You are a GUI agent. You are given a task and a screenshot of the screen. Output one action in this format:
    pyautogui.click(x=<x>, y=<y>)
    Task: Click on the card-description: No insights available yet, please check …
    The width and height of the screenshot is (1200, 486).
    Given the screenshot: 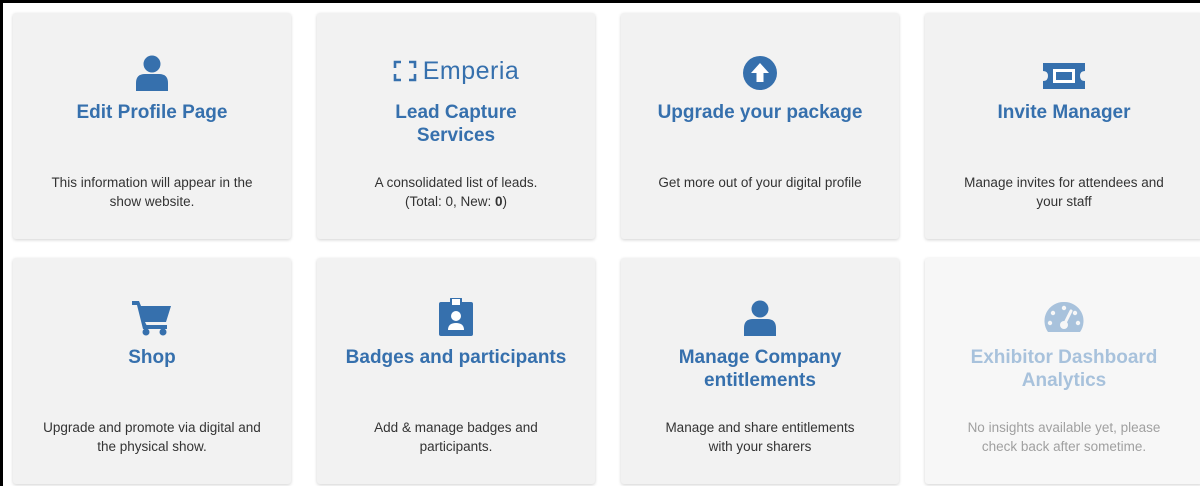 What is the action you would take?
    pyautogui.click(x=1064, y=437)
    